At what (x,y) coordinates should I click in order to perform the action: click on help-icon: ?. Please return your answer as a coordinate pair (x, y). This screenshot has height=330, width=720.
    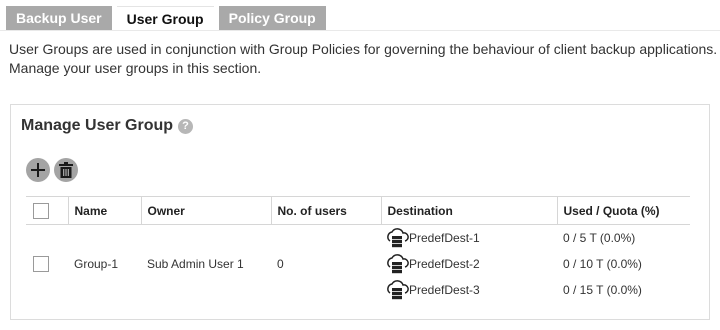
    Looking at the image, I should click on (186, 126).